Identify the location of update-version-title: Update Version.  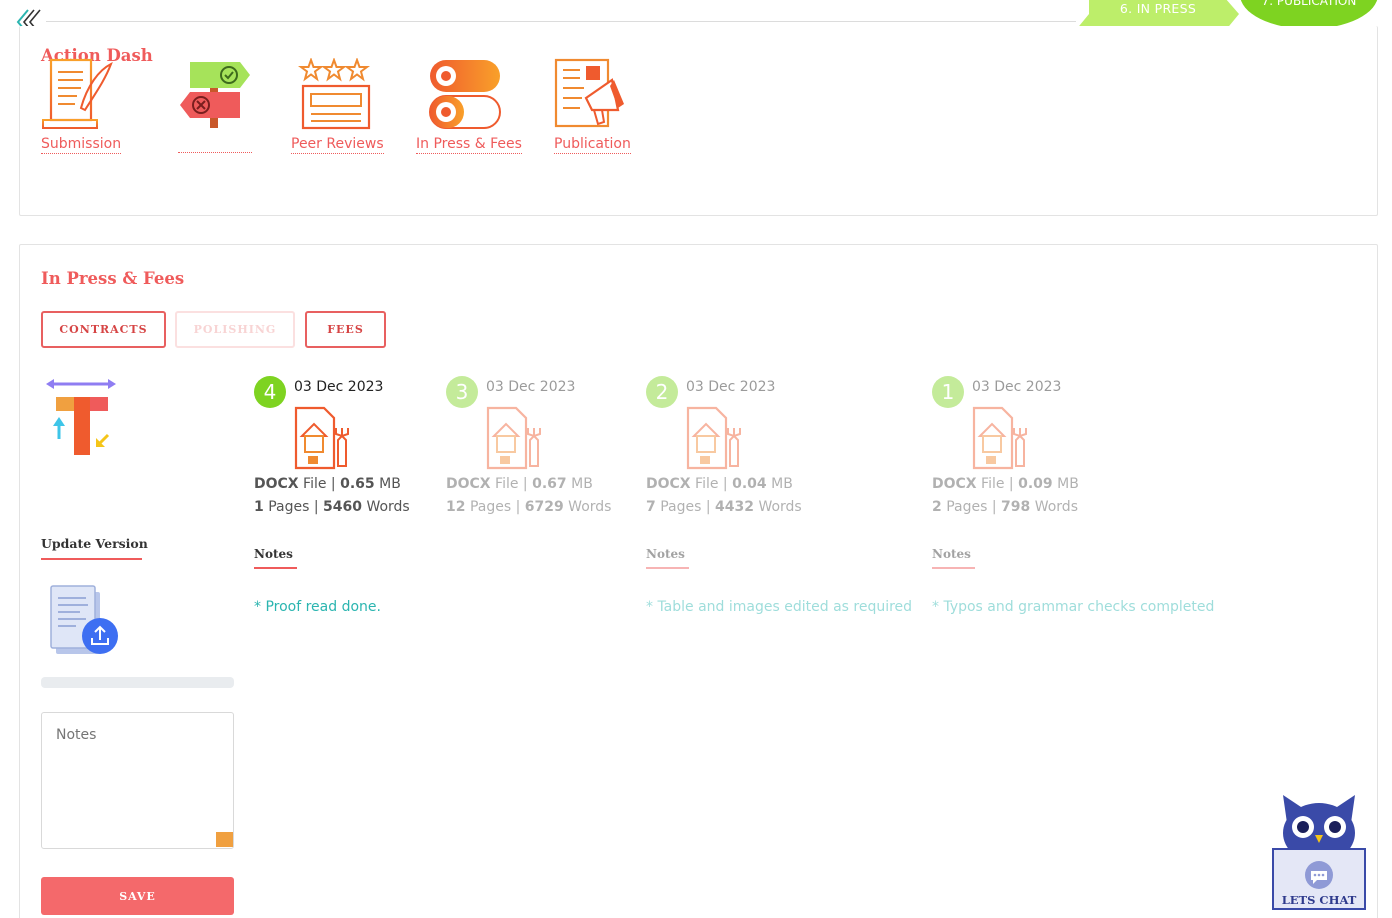
(94, 543).